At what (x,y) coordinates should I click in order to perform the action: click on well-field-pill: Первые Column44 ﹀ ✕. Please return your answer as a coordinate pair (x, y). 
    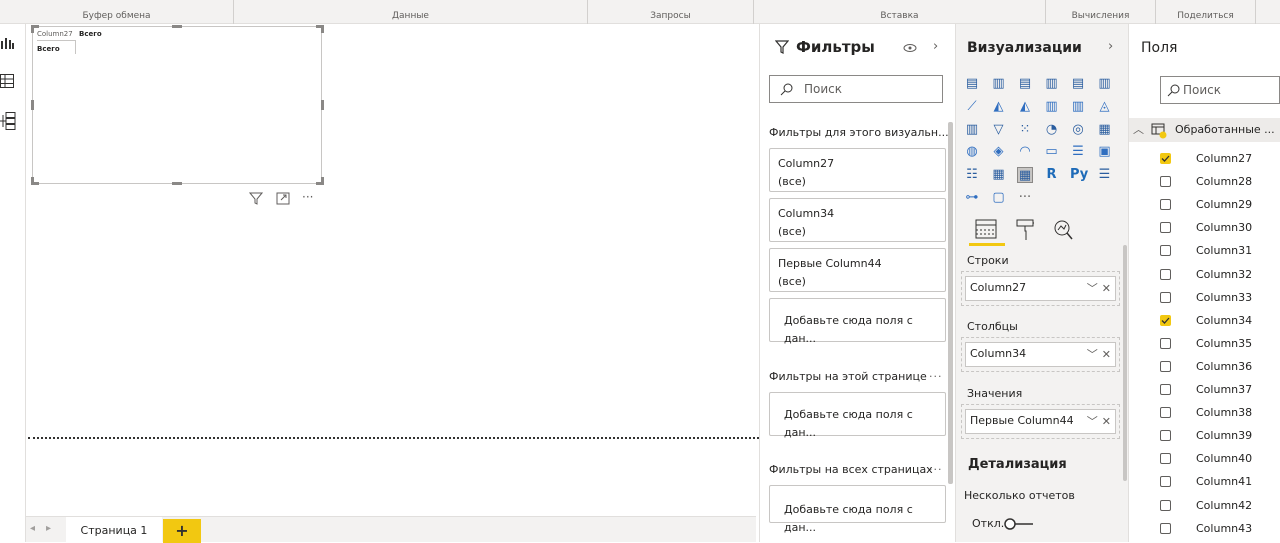
    Looking at the image, I should click on (1040, 421).